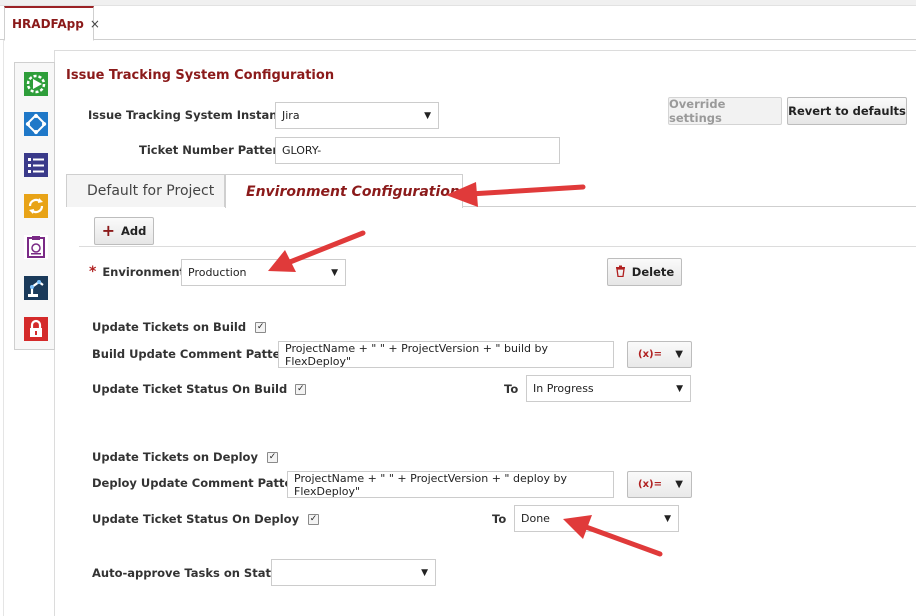 The height and width of the screenshot is (616, 916). I want to click on arrow-to-environment-config-tab, so click(516, 194).